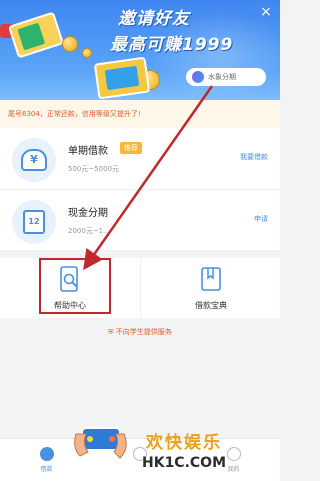 This screenshot has width=320, height=481. What do you see at coordinates (266, 12) in the screenshot?
I see `close-icon: ×` at bounding box center [266, 12].